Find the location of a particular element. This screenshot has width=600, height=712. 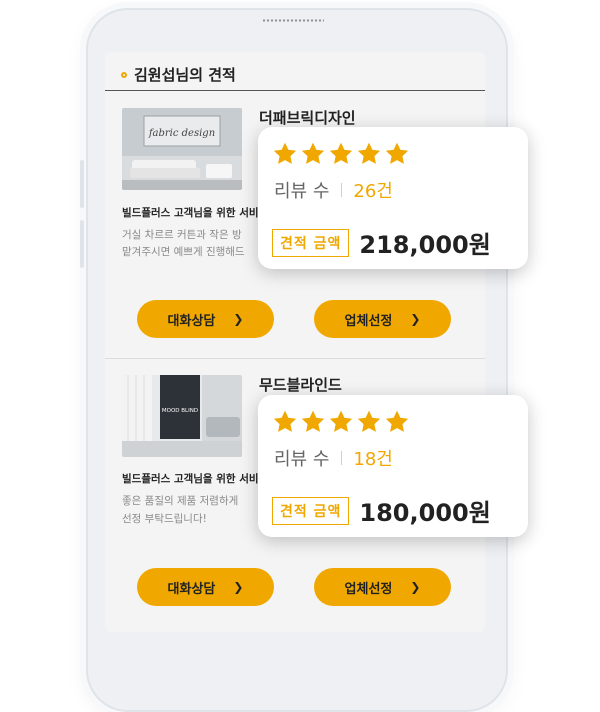

thumbnail-logo-text: MOOD BLIND is located at coordinates (180, 411).